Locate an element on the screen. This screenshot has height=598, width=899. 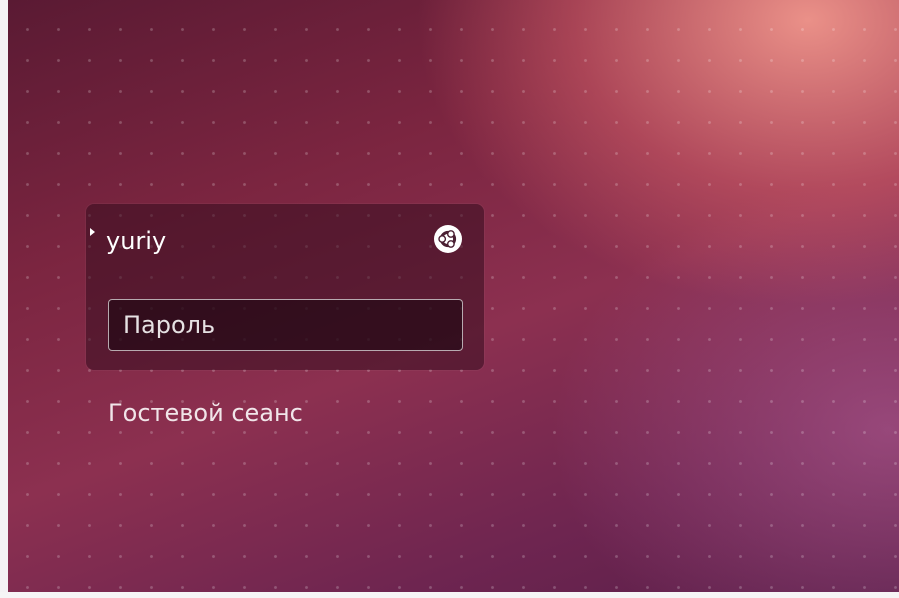
guest-session-link: Гостевой сеанс is located at coordinates (205, 413).